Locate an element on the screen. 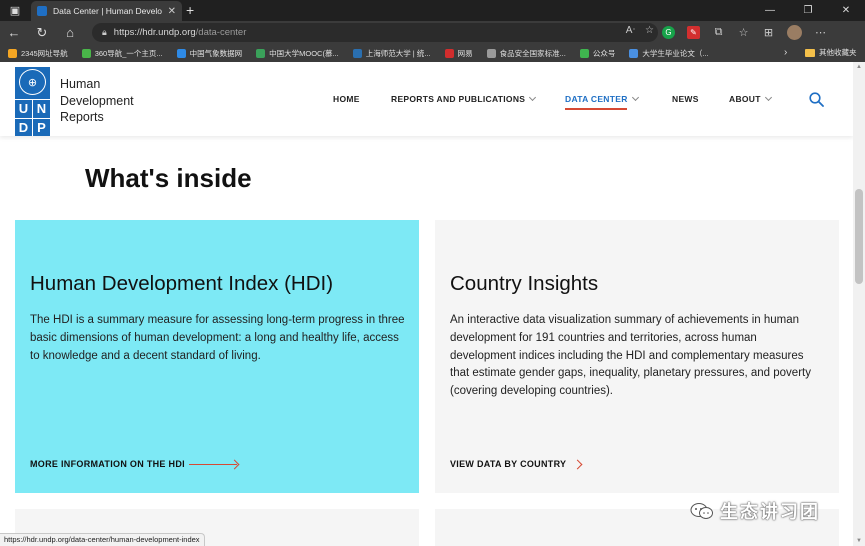  bookmark-item: 中国气象数据网 is located at coordinates (209, 53).